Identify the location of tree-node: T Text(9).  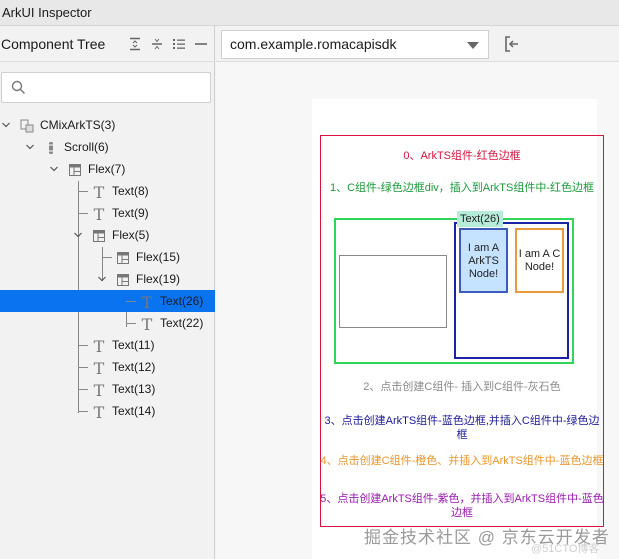
(107, 213).